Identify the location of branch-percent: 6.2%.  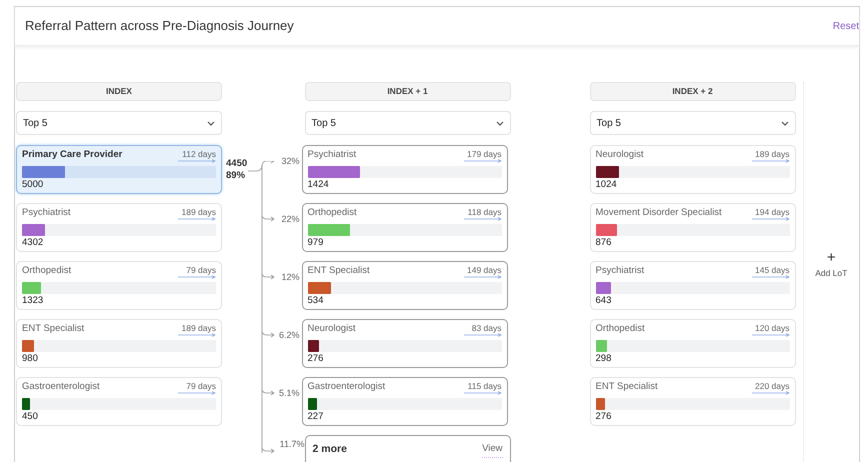
(289, 335).